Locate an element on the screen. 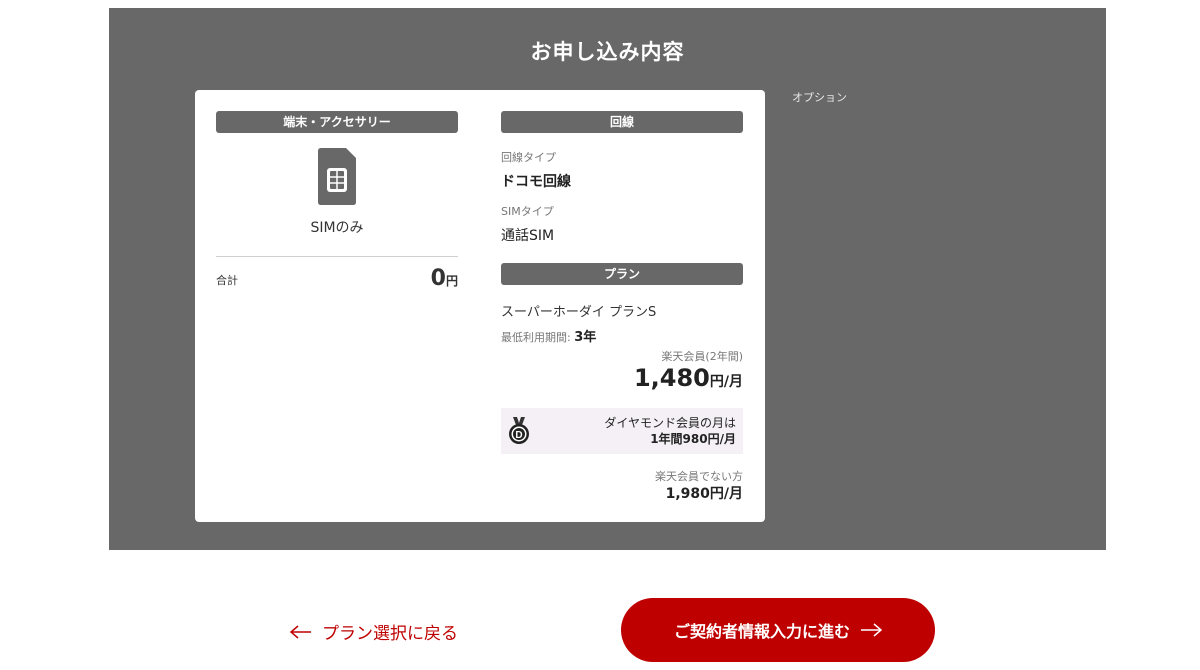 This screenshot has width=1200, height=670. total-label: 合計 is located at coordinates (227, 280).